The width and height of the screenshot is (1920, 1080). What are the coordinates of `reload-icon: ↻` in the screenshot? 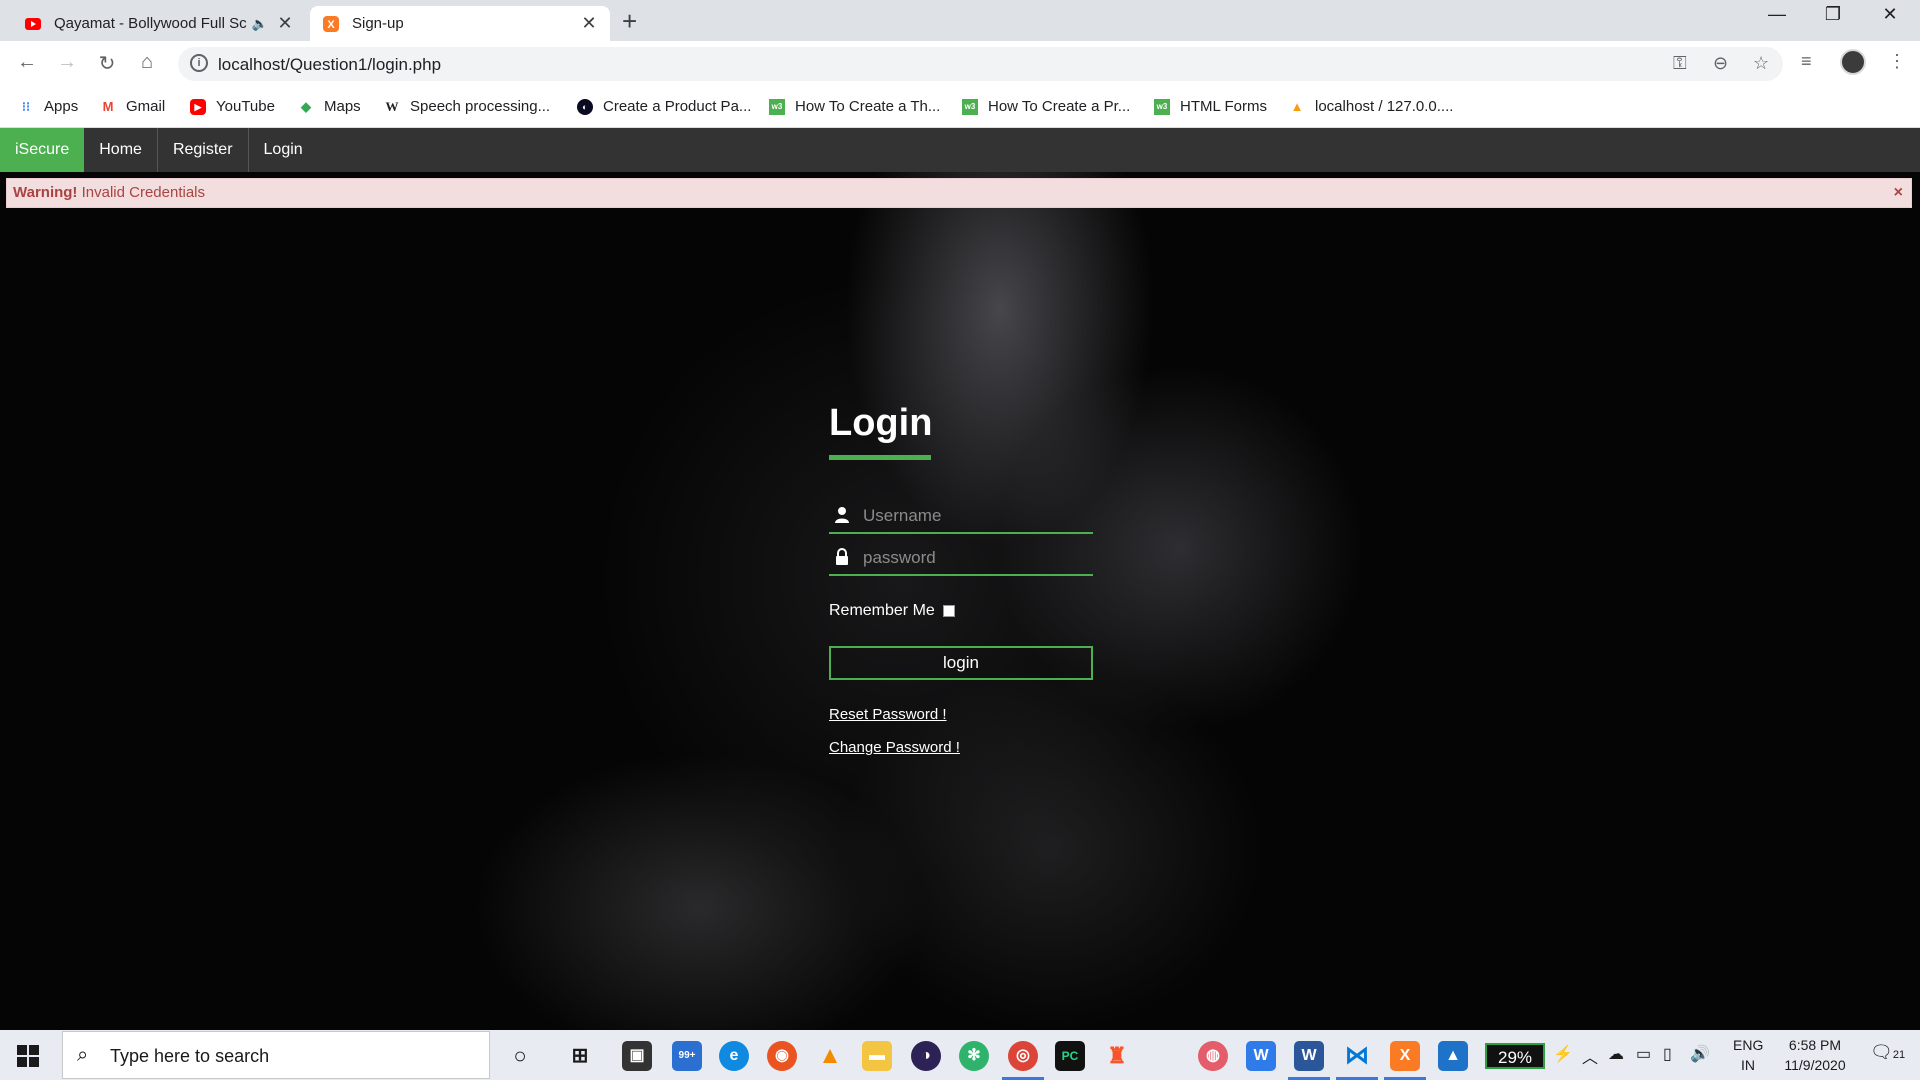 It's located at (107, 63).